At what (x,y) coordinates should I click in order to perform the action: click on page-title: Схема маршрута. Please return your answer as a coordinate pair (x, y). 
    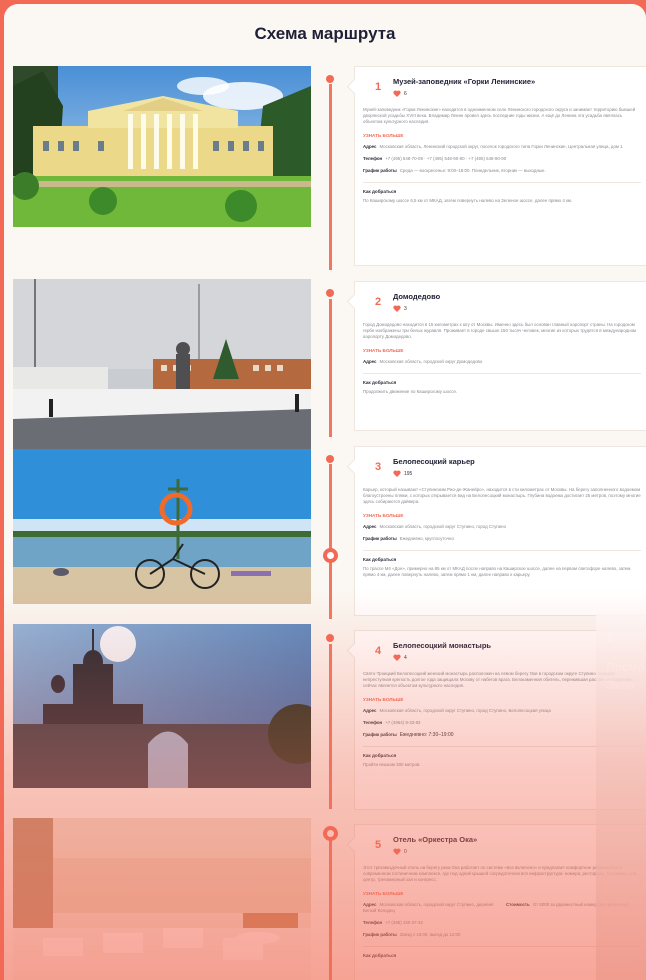
    Looking at the image, I should click on (325, 33).